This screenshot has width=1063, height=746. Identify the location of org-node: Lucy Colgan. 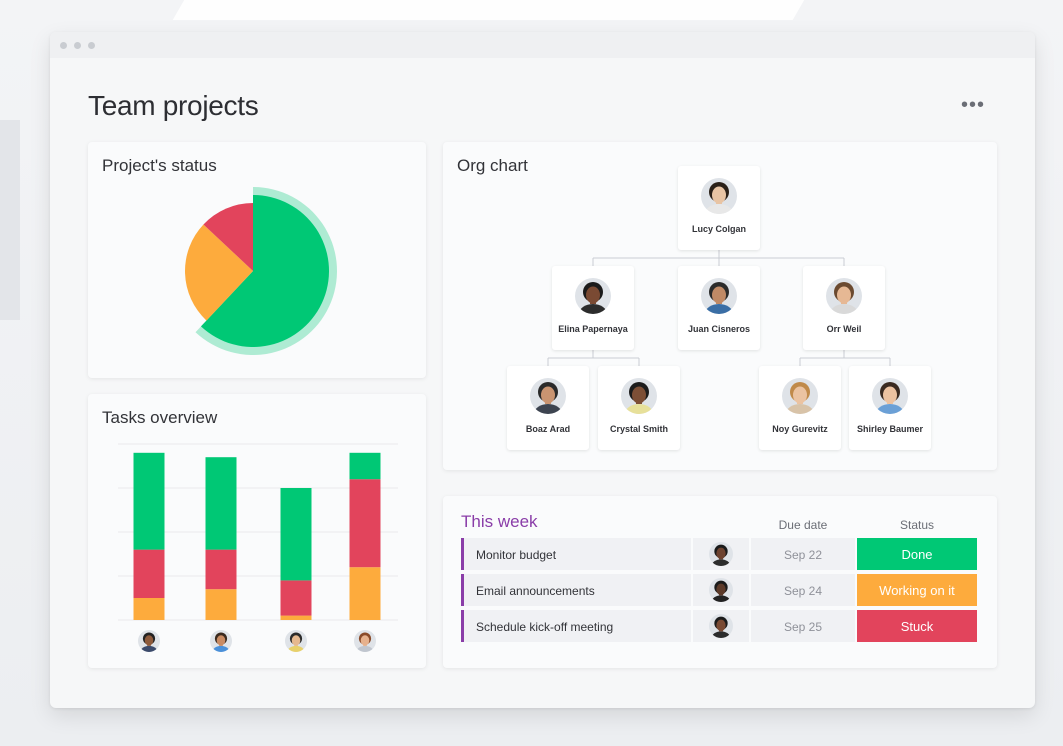
(719, 208).